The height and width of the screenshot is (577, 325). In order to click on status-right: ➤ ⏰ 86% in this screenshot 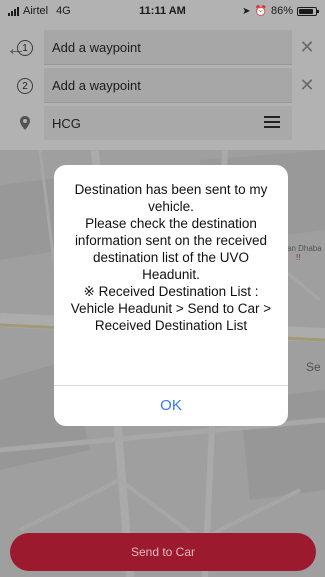, I will do `click(280, 11)`.